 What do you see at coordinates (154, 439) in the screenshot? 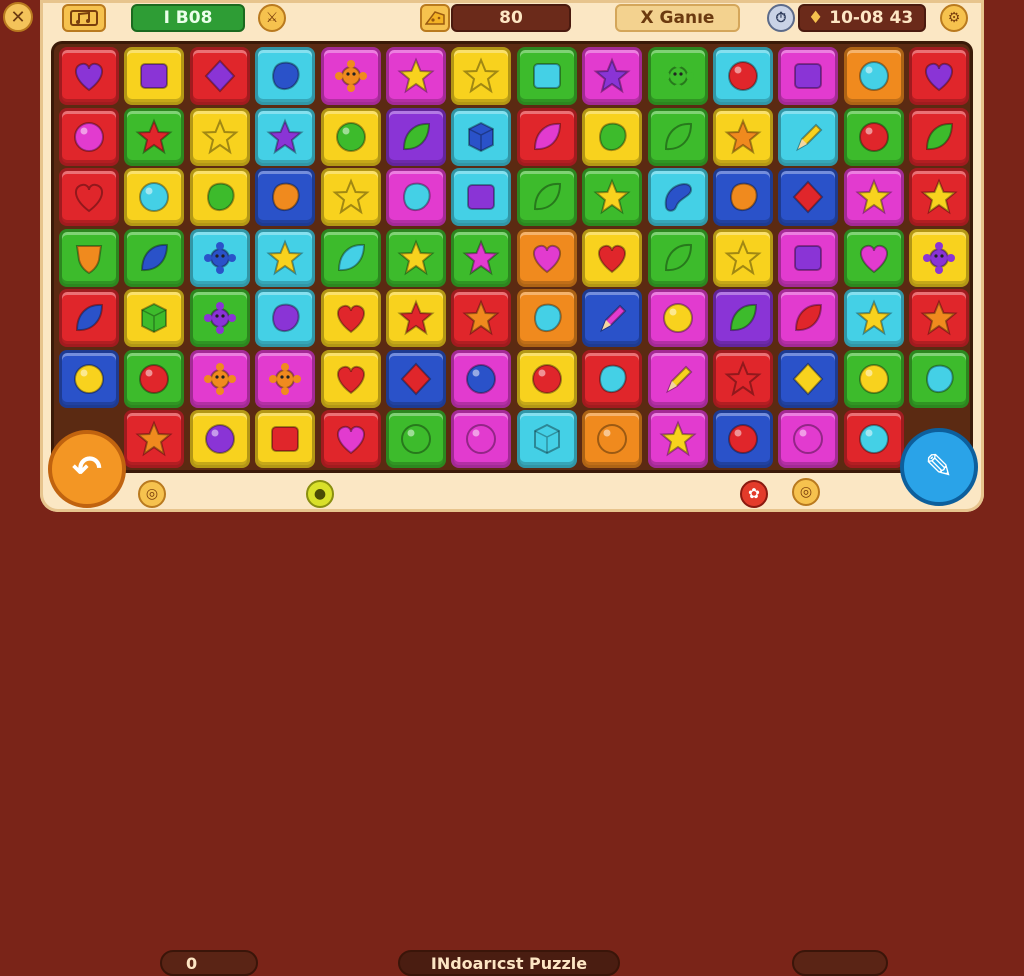
I see `tile-r7-c2` at bounding box center [154, 439].